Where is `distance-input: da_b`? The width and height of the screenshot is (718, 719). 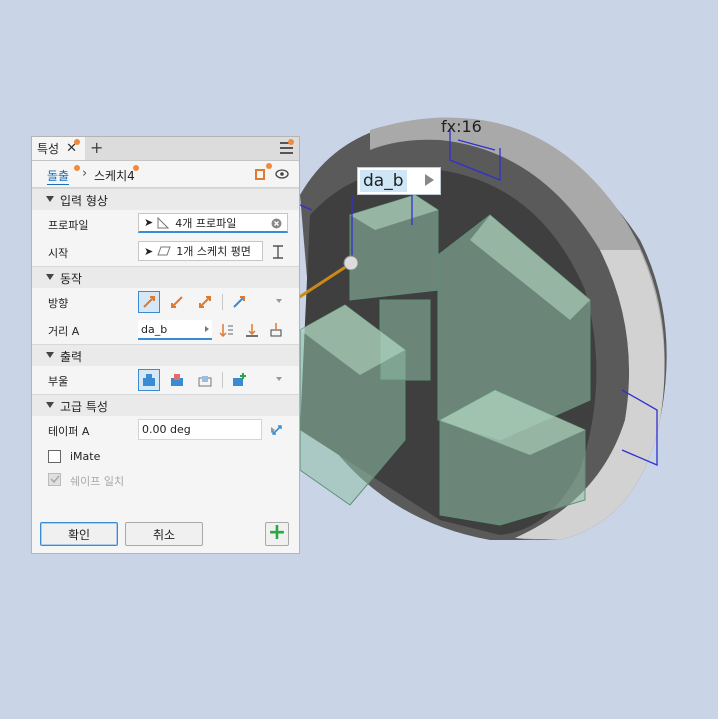
distance-input: da_b is located at coordinates (175, 330).